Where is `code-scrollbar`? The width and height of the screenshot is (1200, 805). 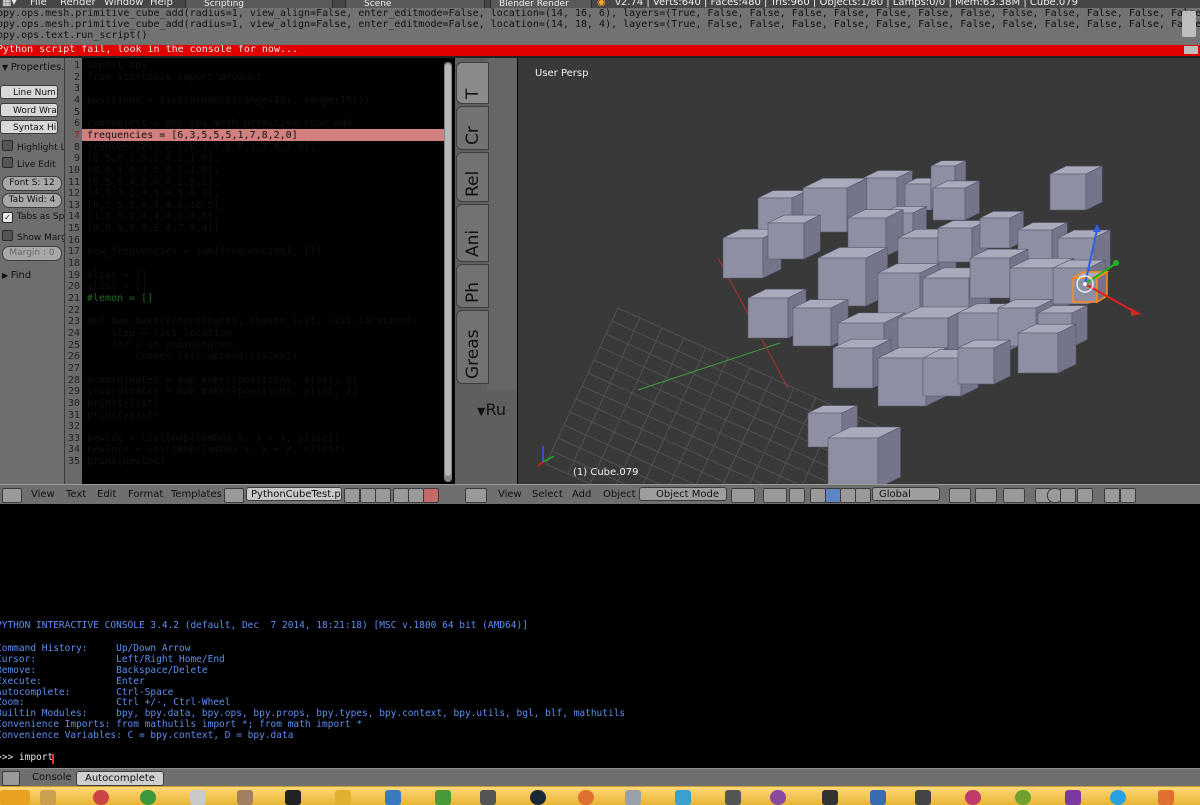 code-scrollbar is located at coordinates (448, 272).